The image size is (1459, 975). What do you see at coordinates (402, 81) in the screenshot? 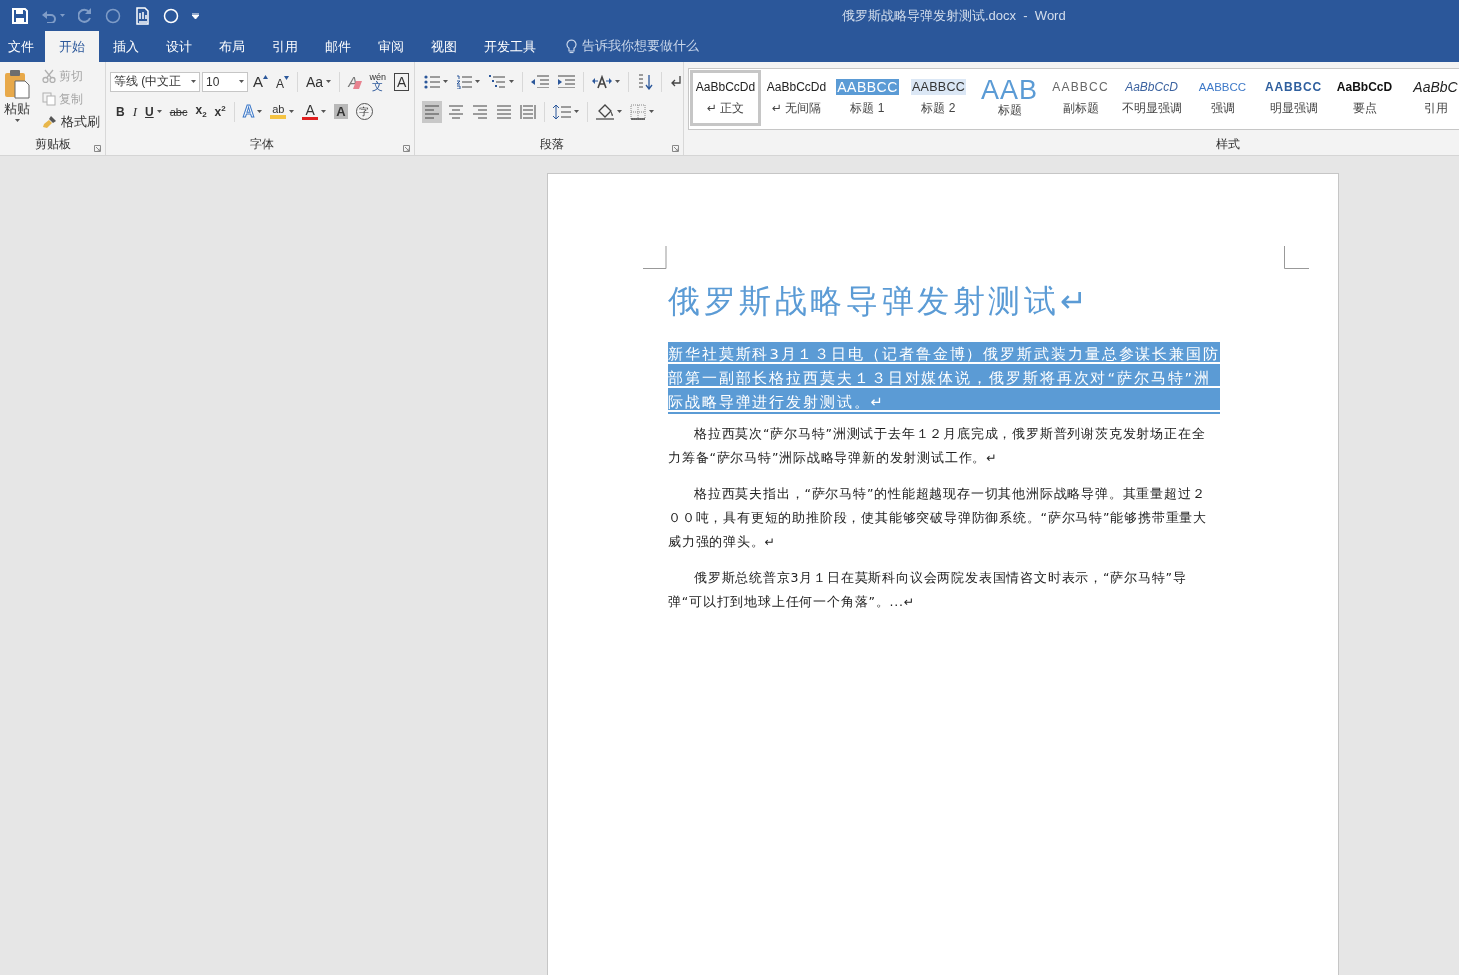
I see `character-border-button: A` at bounding box center [402, 81].